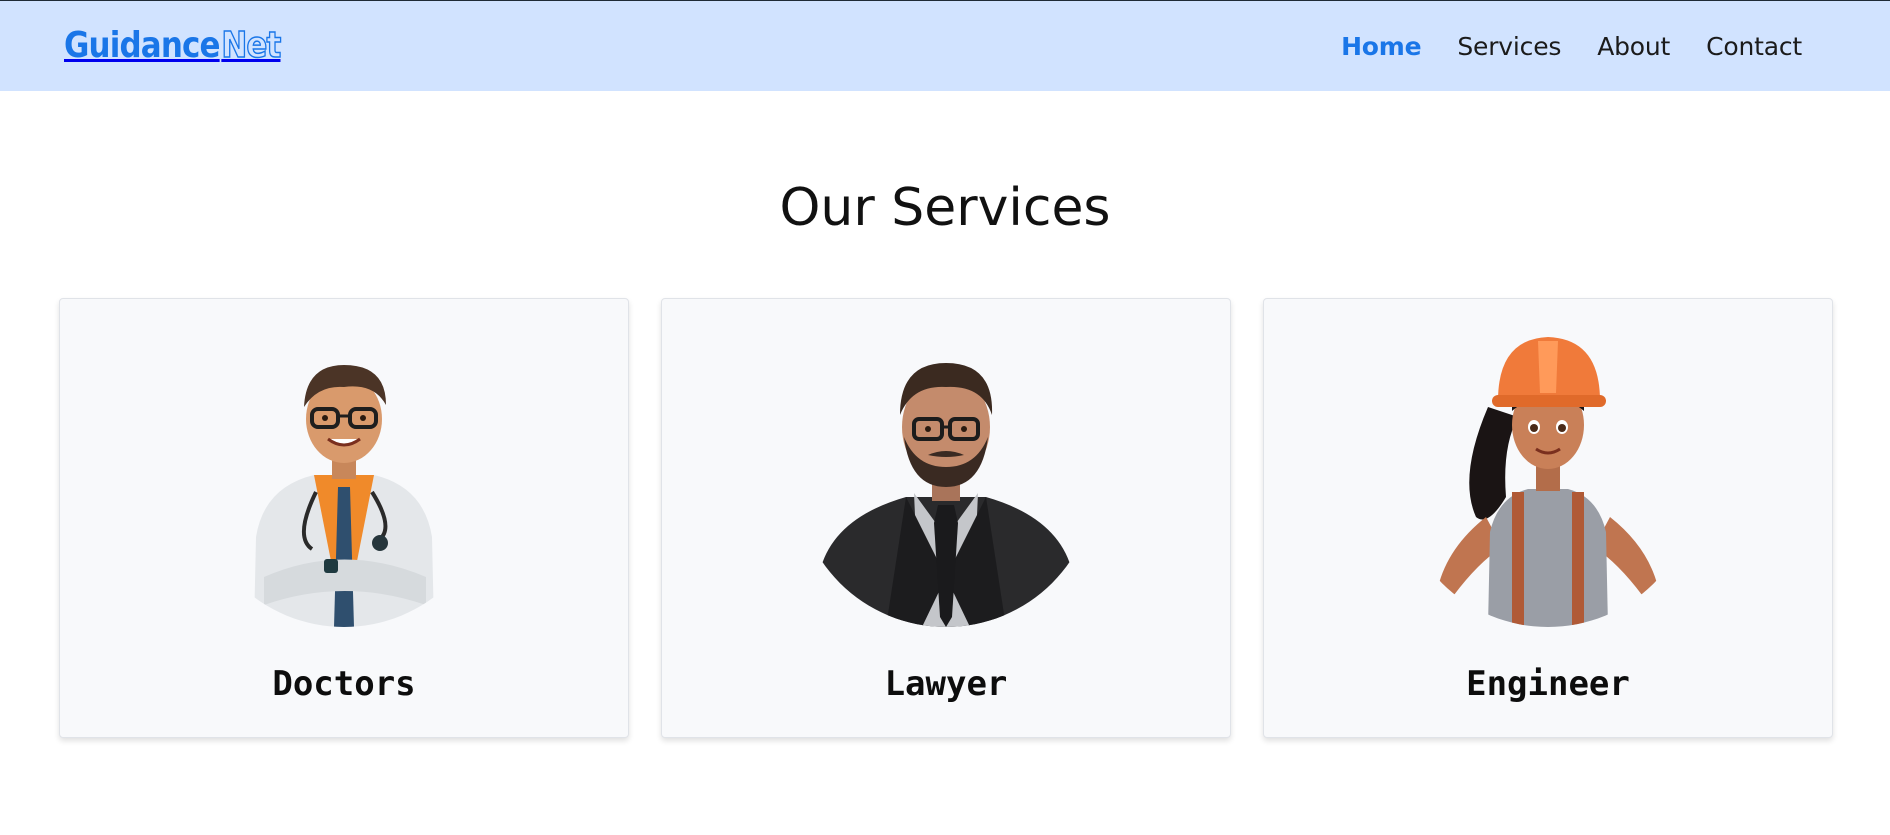 Image resolution: width=1890 pixels, height=835 pixels. What do you see at coordinates (1754, 46) in the screenshot?
I see `nav-contact: Contact` at bounding box center [1754, 46].